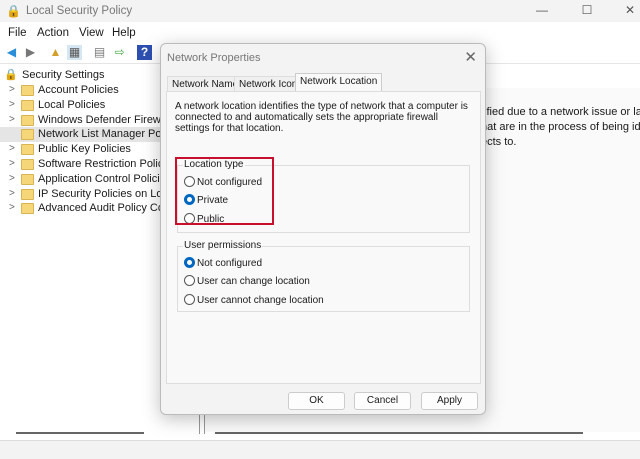 The width and height of the screenshot is (640, 459). What do you see at coordinates (630, 11) in the screenshot?
I see `close-button: ✕` at bounding box center [630, 11].